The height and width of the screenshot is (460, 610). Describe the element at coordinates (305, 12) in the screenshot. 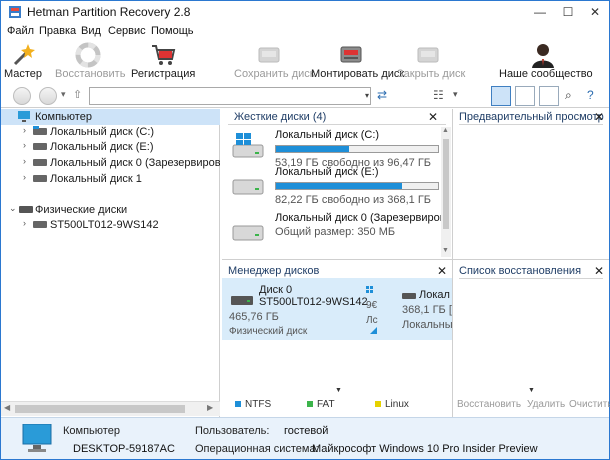

I see `title-bar: Hetman Partition Recovery 2.8 — ☐ ✕` at that location.